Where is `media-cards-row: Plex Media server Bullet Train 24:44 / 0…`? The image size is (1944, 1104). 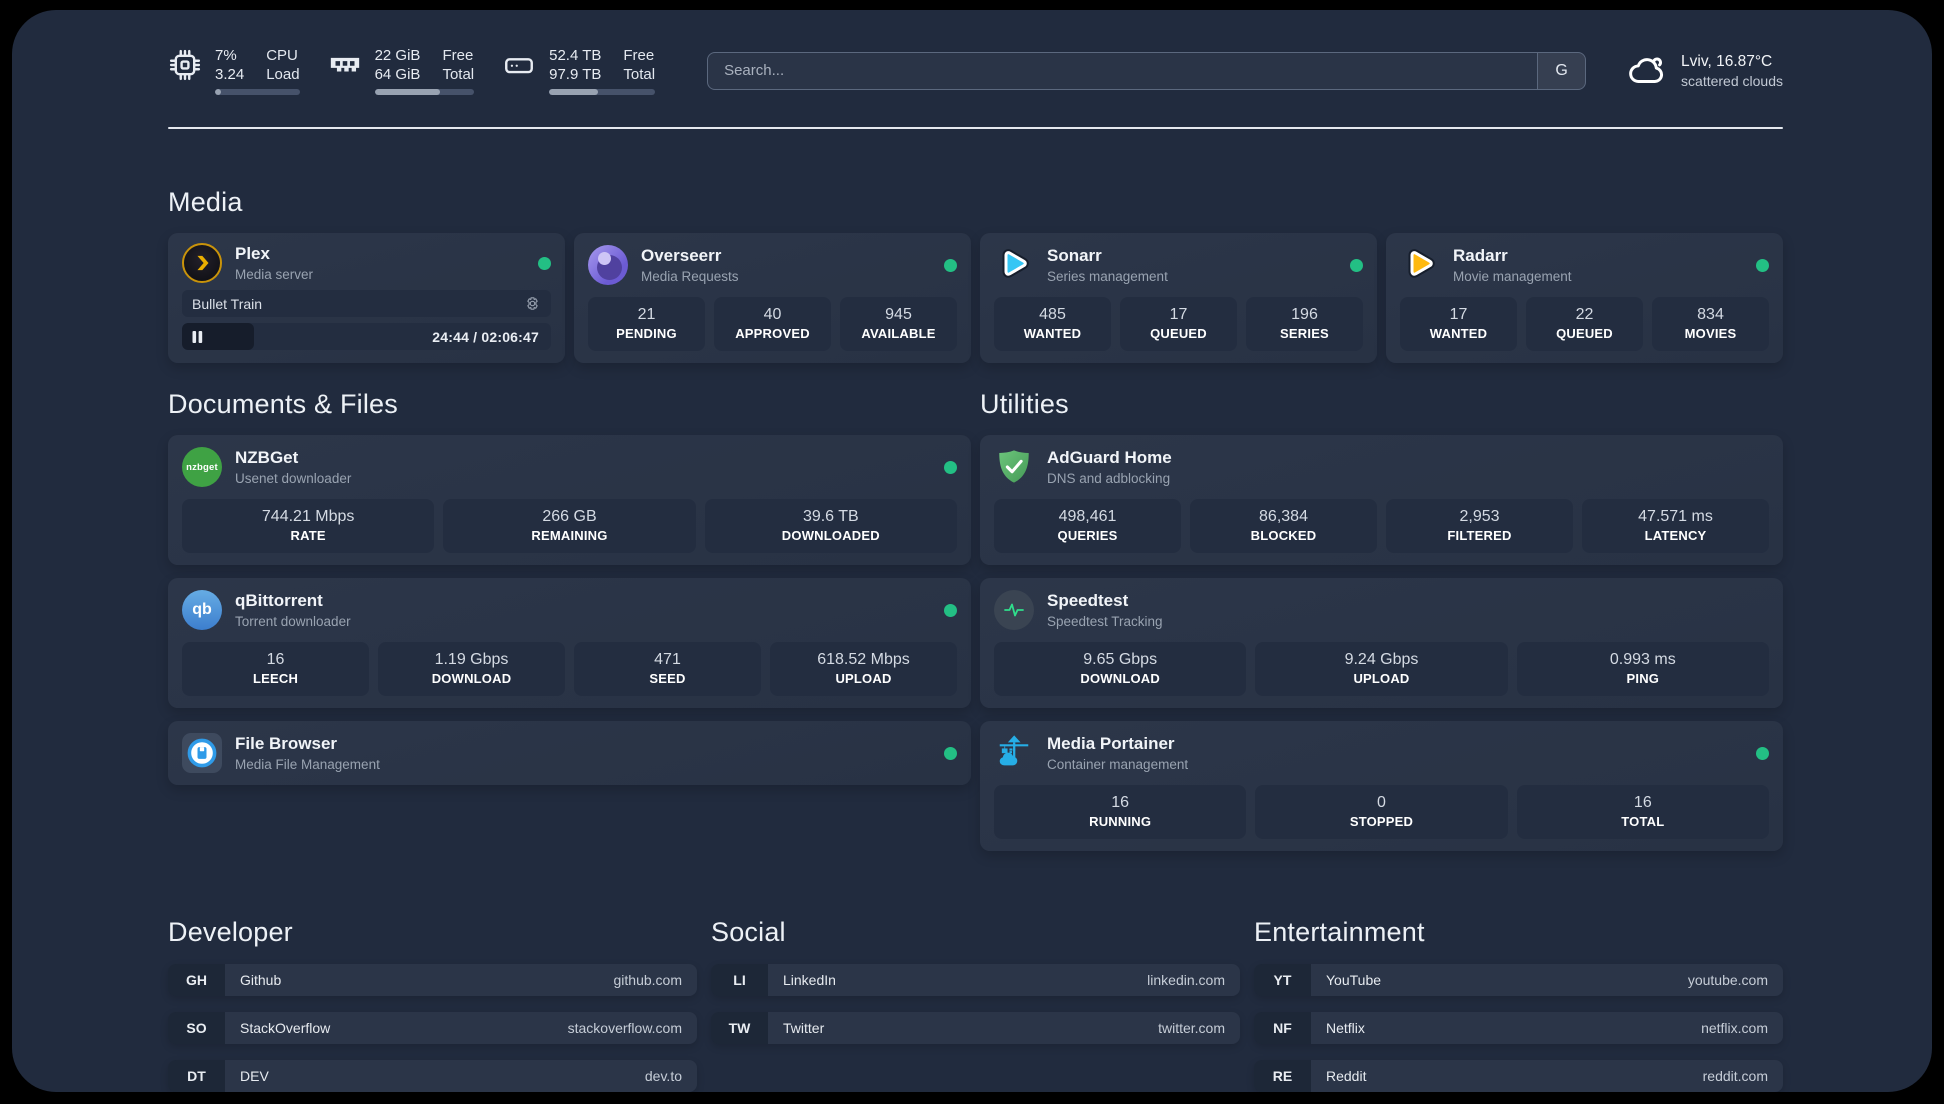
media-cards-row: Plex Media server Bullet Train 24:44 / 0… is located at coordinates (975, 298).